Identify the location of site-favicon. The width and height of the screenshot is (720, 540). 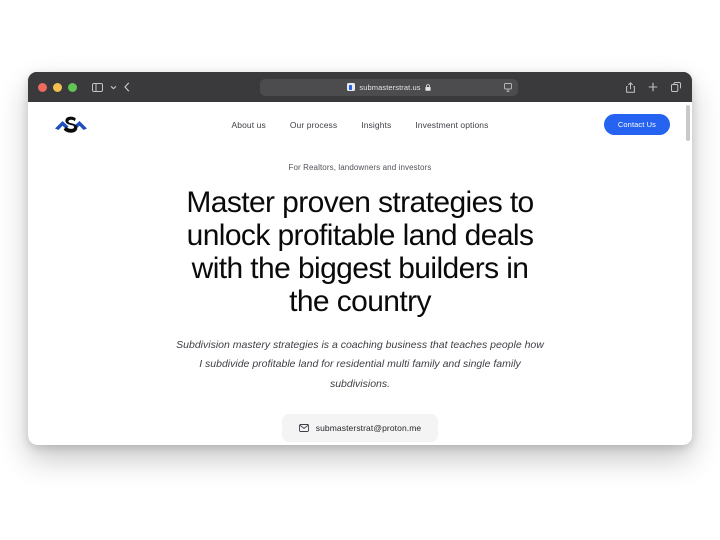
(351, 87).